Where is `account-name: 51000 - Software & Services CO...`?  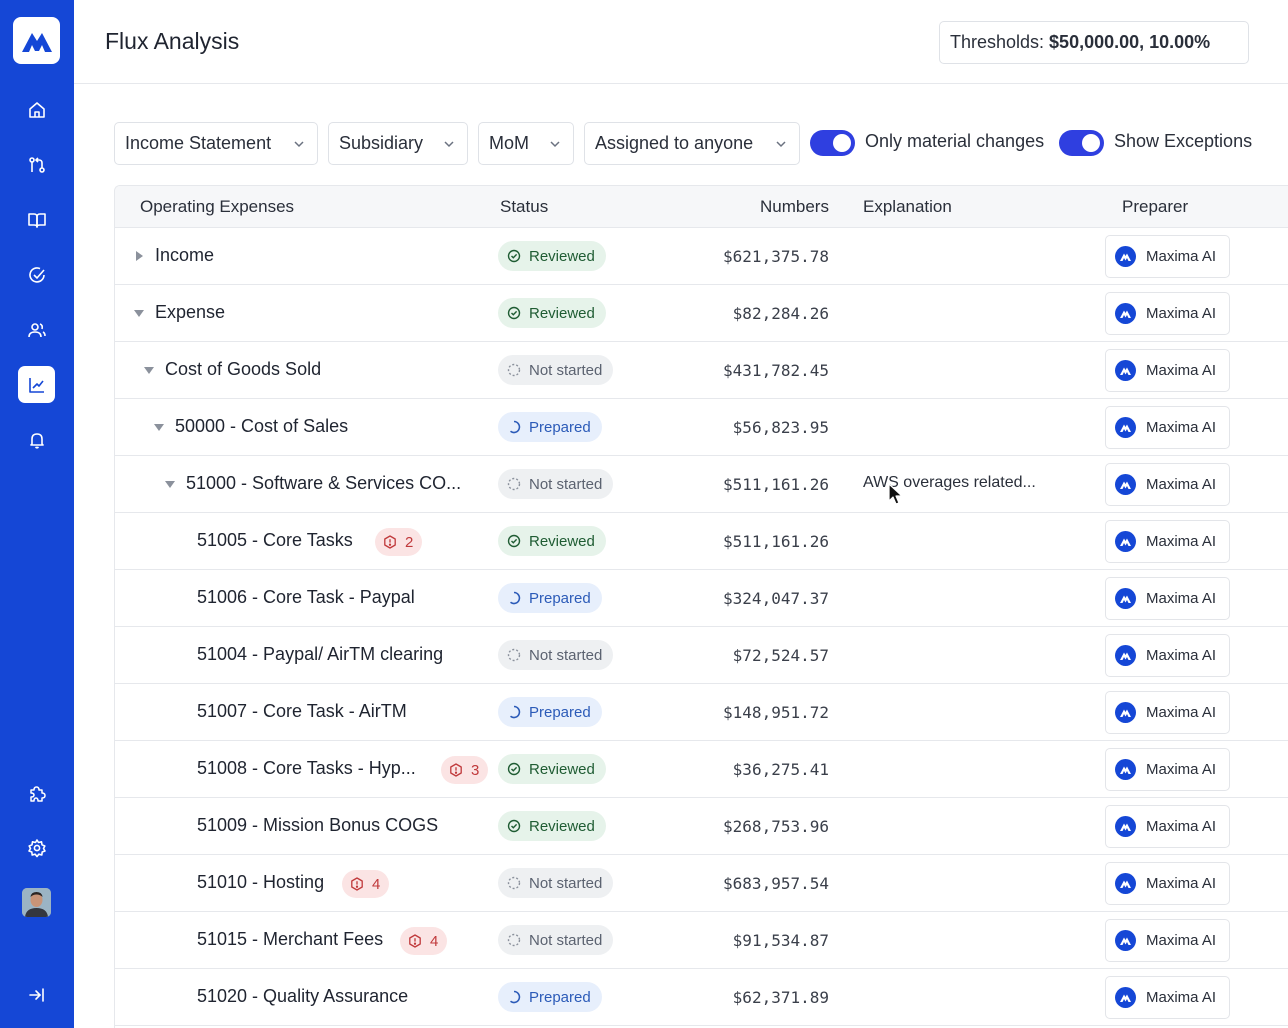 account-name: 51000 - Software & Services CO... is located at coordinates (323, 483).